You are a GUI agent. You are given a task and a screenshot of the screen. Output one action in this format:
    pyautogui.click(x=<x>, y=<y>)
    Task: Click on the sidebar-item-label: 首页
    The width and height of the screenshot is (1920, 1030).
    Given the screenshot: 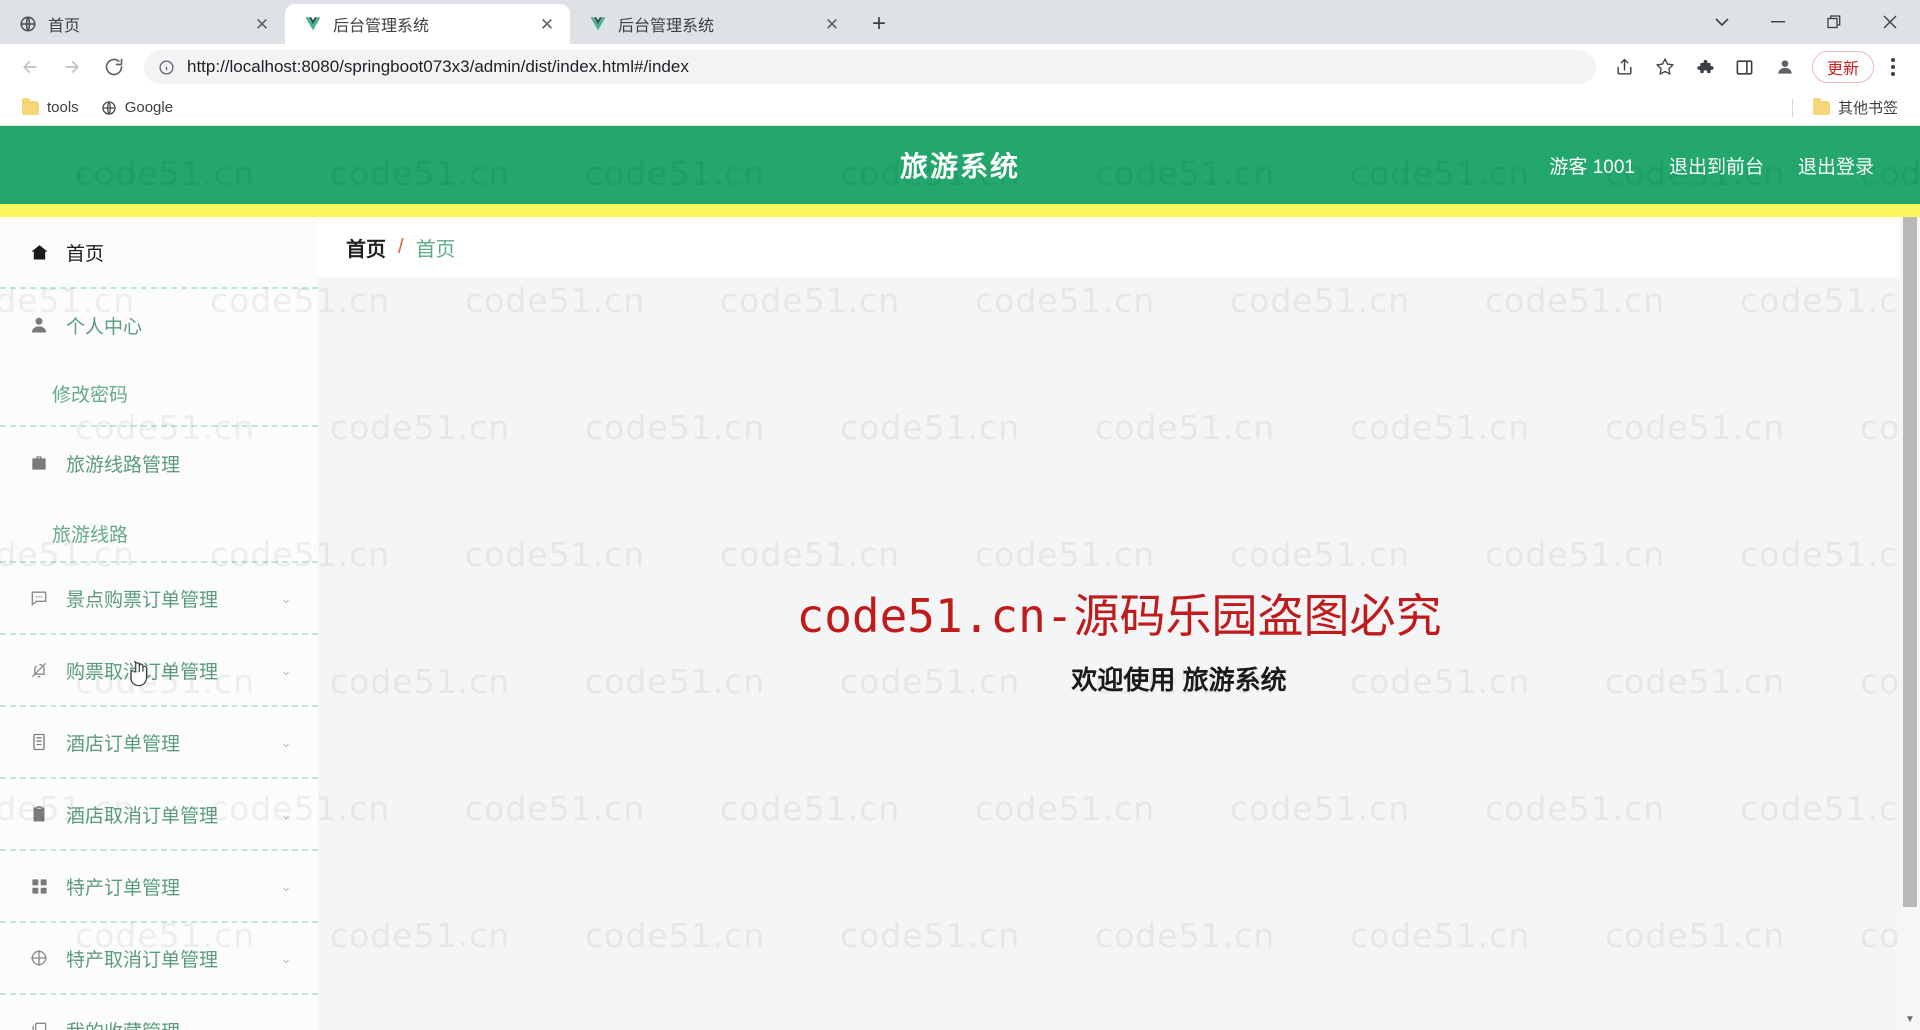 What is the action you would take?
    pyautogui.click(x=85, y=254)
    